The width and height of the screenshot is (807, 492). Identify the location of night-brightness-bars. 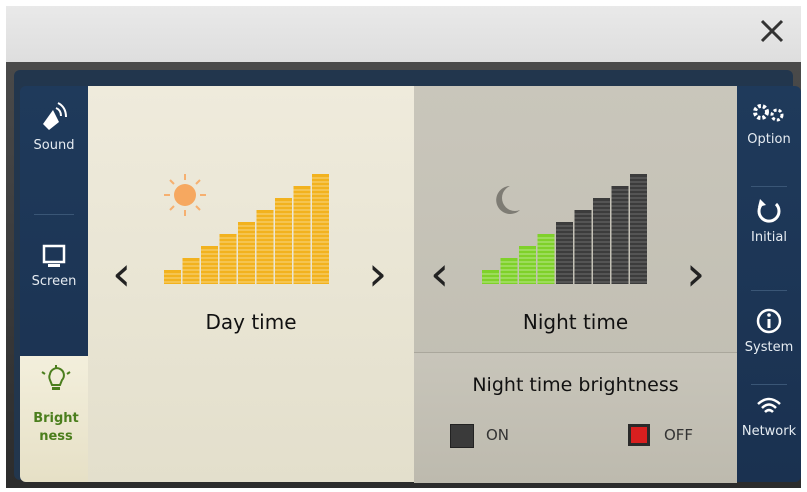
(564, 229).